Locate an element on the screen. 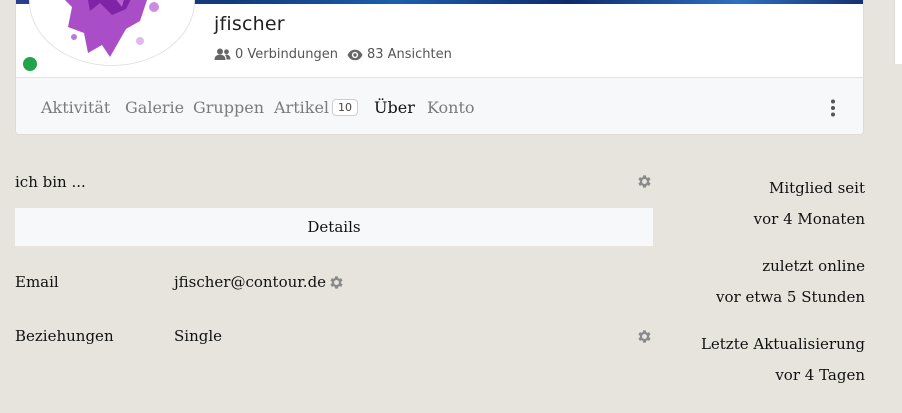 The width and height of the screenshot is (902, 413). adjacent-panel-edge is located at coordinates (898, 32).